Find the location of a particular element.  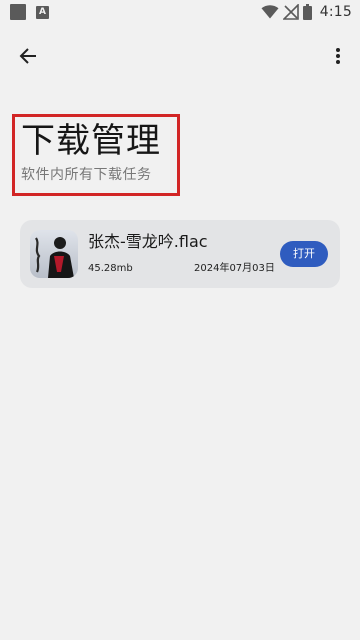

file-size: 45.28mb is located at coordinates (110, 268).